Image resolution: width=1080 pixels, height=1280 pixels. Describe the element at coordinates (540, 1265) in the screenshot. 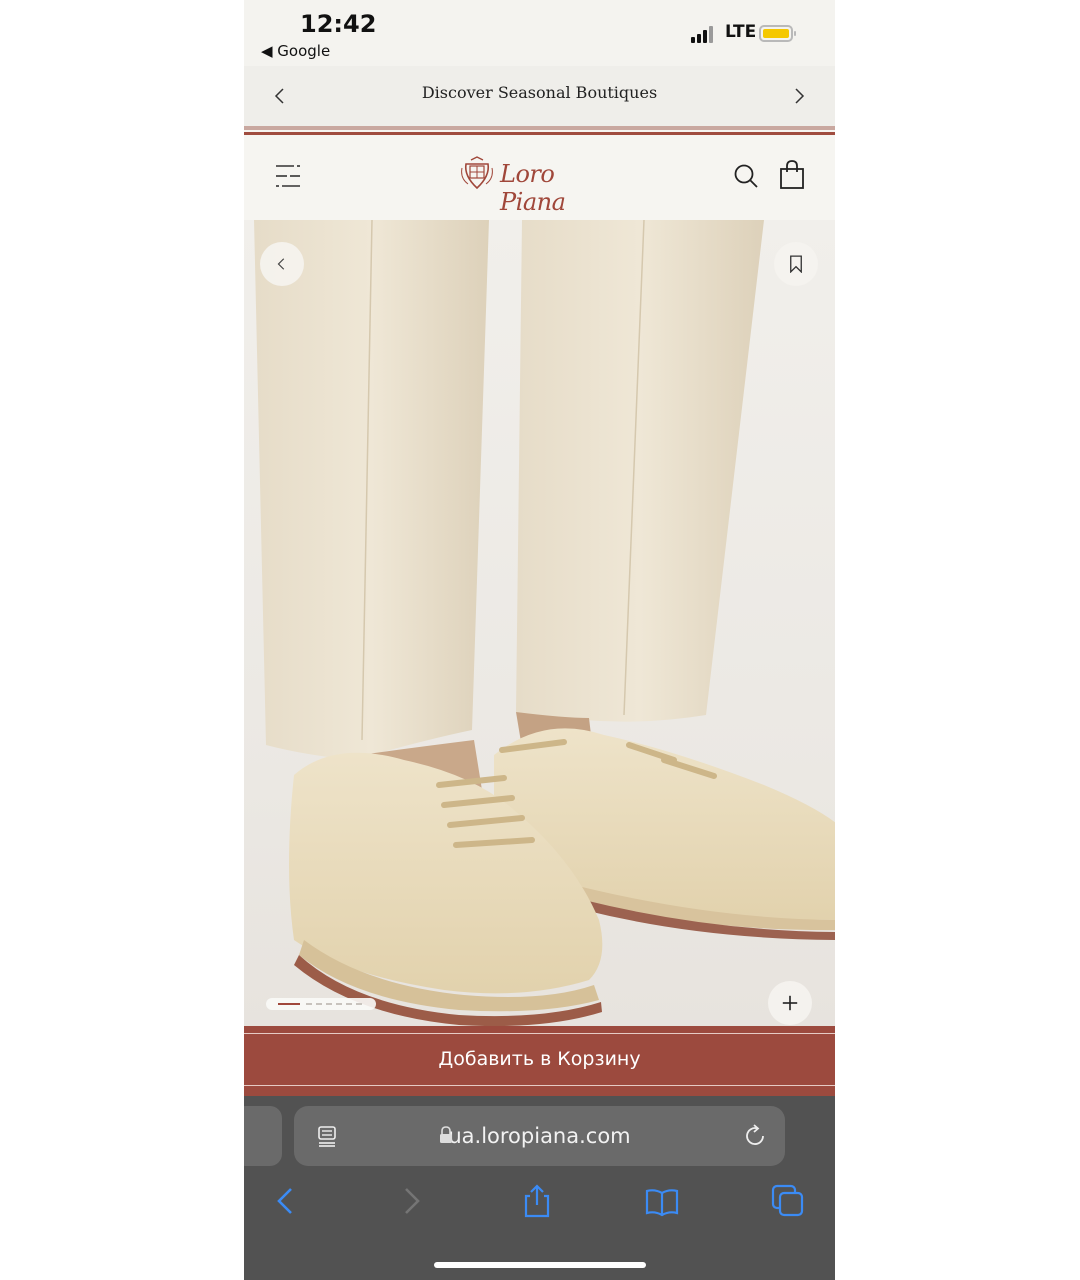

I see `home-indicator` at that location.